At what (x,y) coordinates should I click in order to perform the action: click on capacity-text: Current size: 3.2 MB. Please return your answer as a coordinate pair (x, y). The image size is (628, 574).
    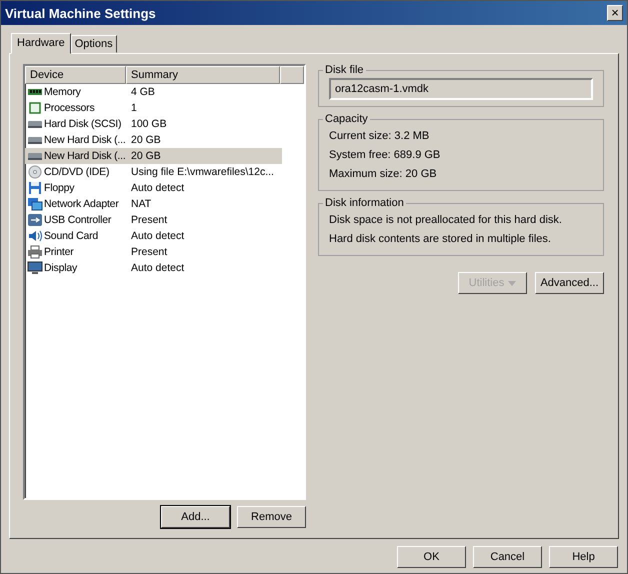
    Looking at the image, I should click on (379, 136).